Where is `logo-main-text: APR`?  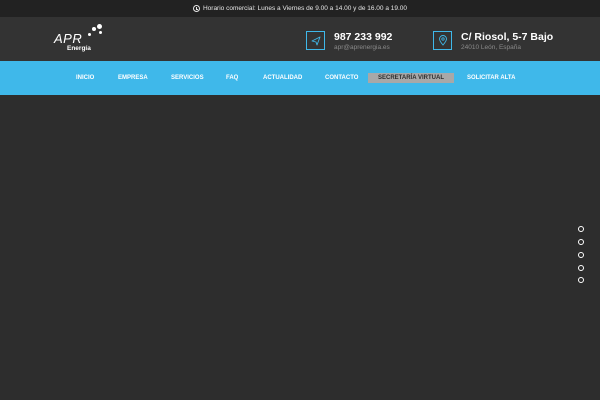 logo-main-text: APR is located at coordinates (68, 38).